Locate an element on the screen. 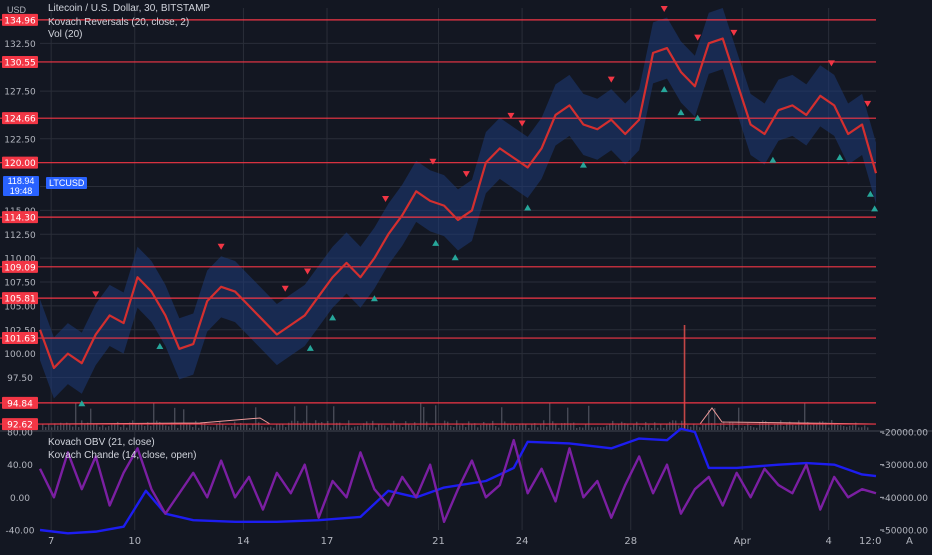 The width and height of the screenshot is (932, 555). indicator-legend-chande: Kovach Chande (14, close, open) is located at coordinates (122, 456).